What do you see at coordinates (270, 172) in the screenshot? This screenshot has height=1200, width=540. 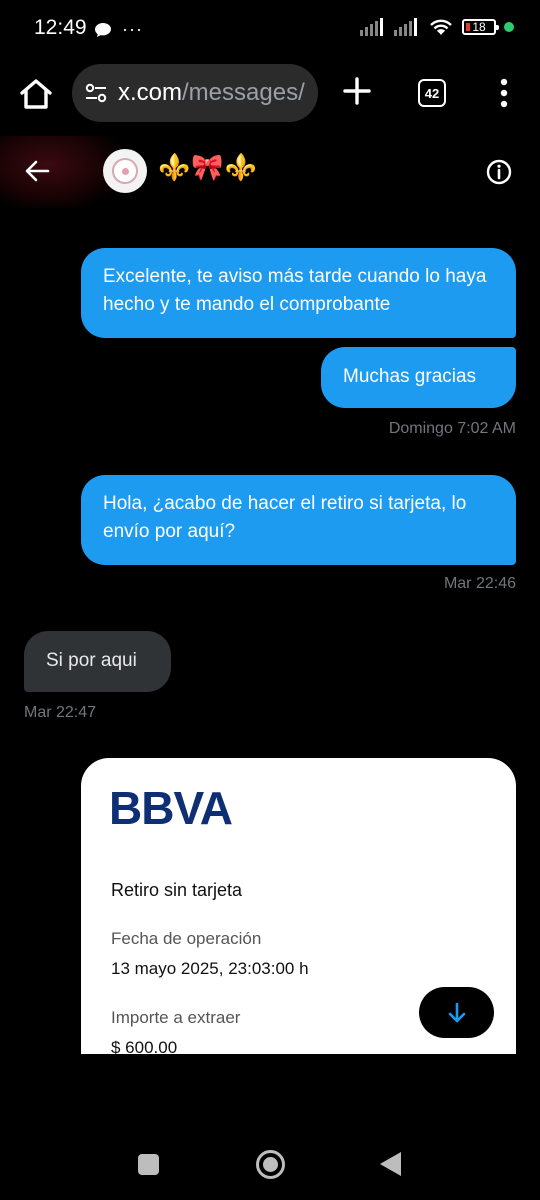 I see `chat-header: ⚜️🎀⚜️` at bounding box center [270, 172].